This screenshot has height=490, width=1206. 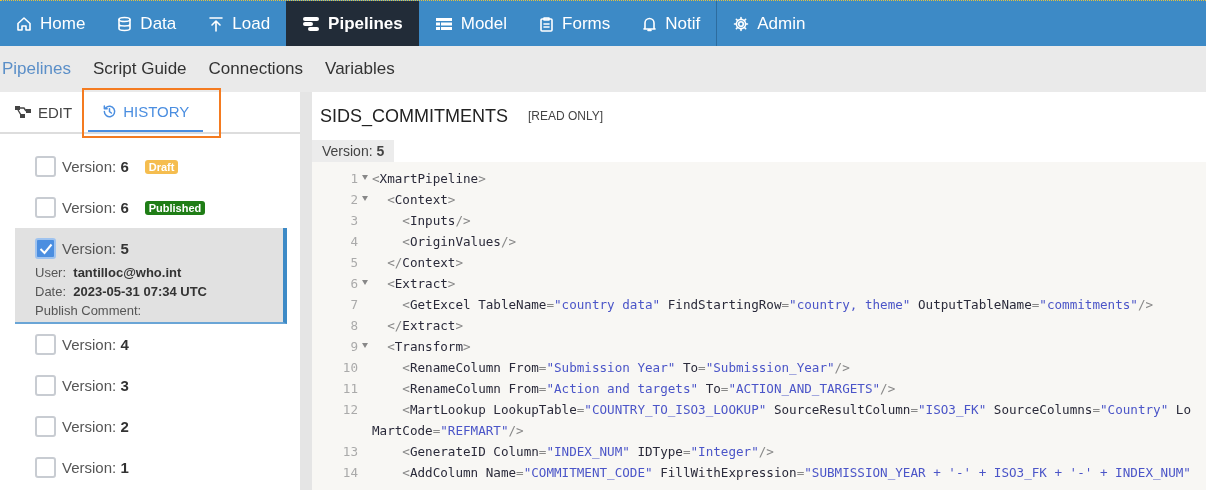 I want to click on home-icon, so click(x=24, y=23).